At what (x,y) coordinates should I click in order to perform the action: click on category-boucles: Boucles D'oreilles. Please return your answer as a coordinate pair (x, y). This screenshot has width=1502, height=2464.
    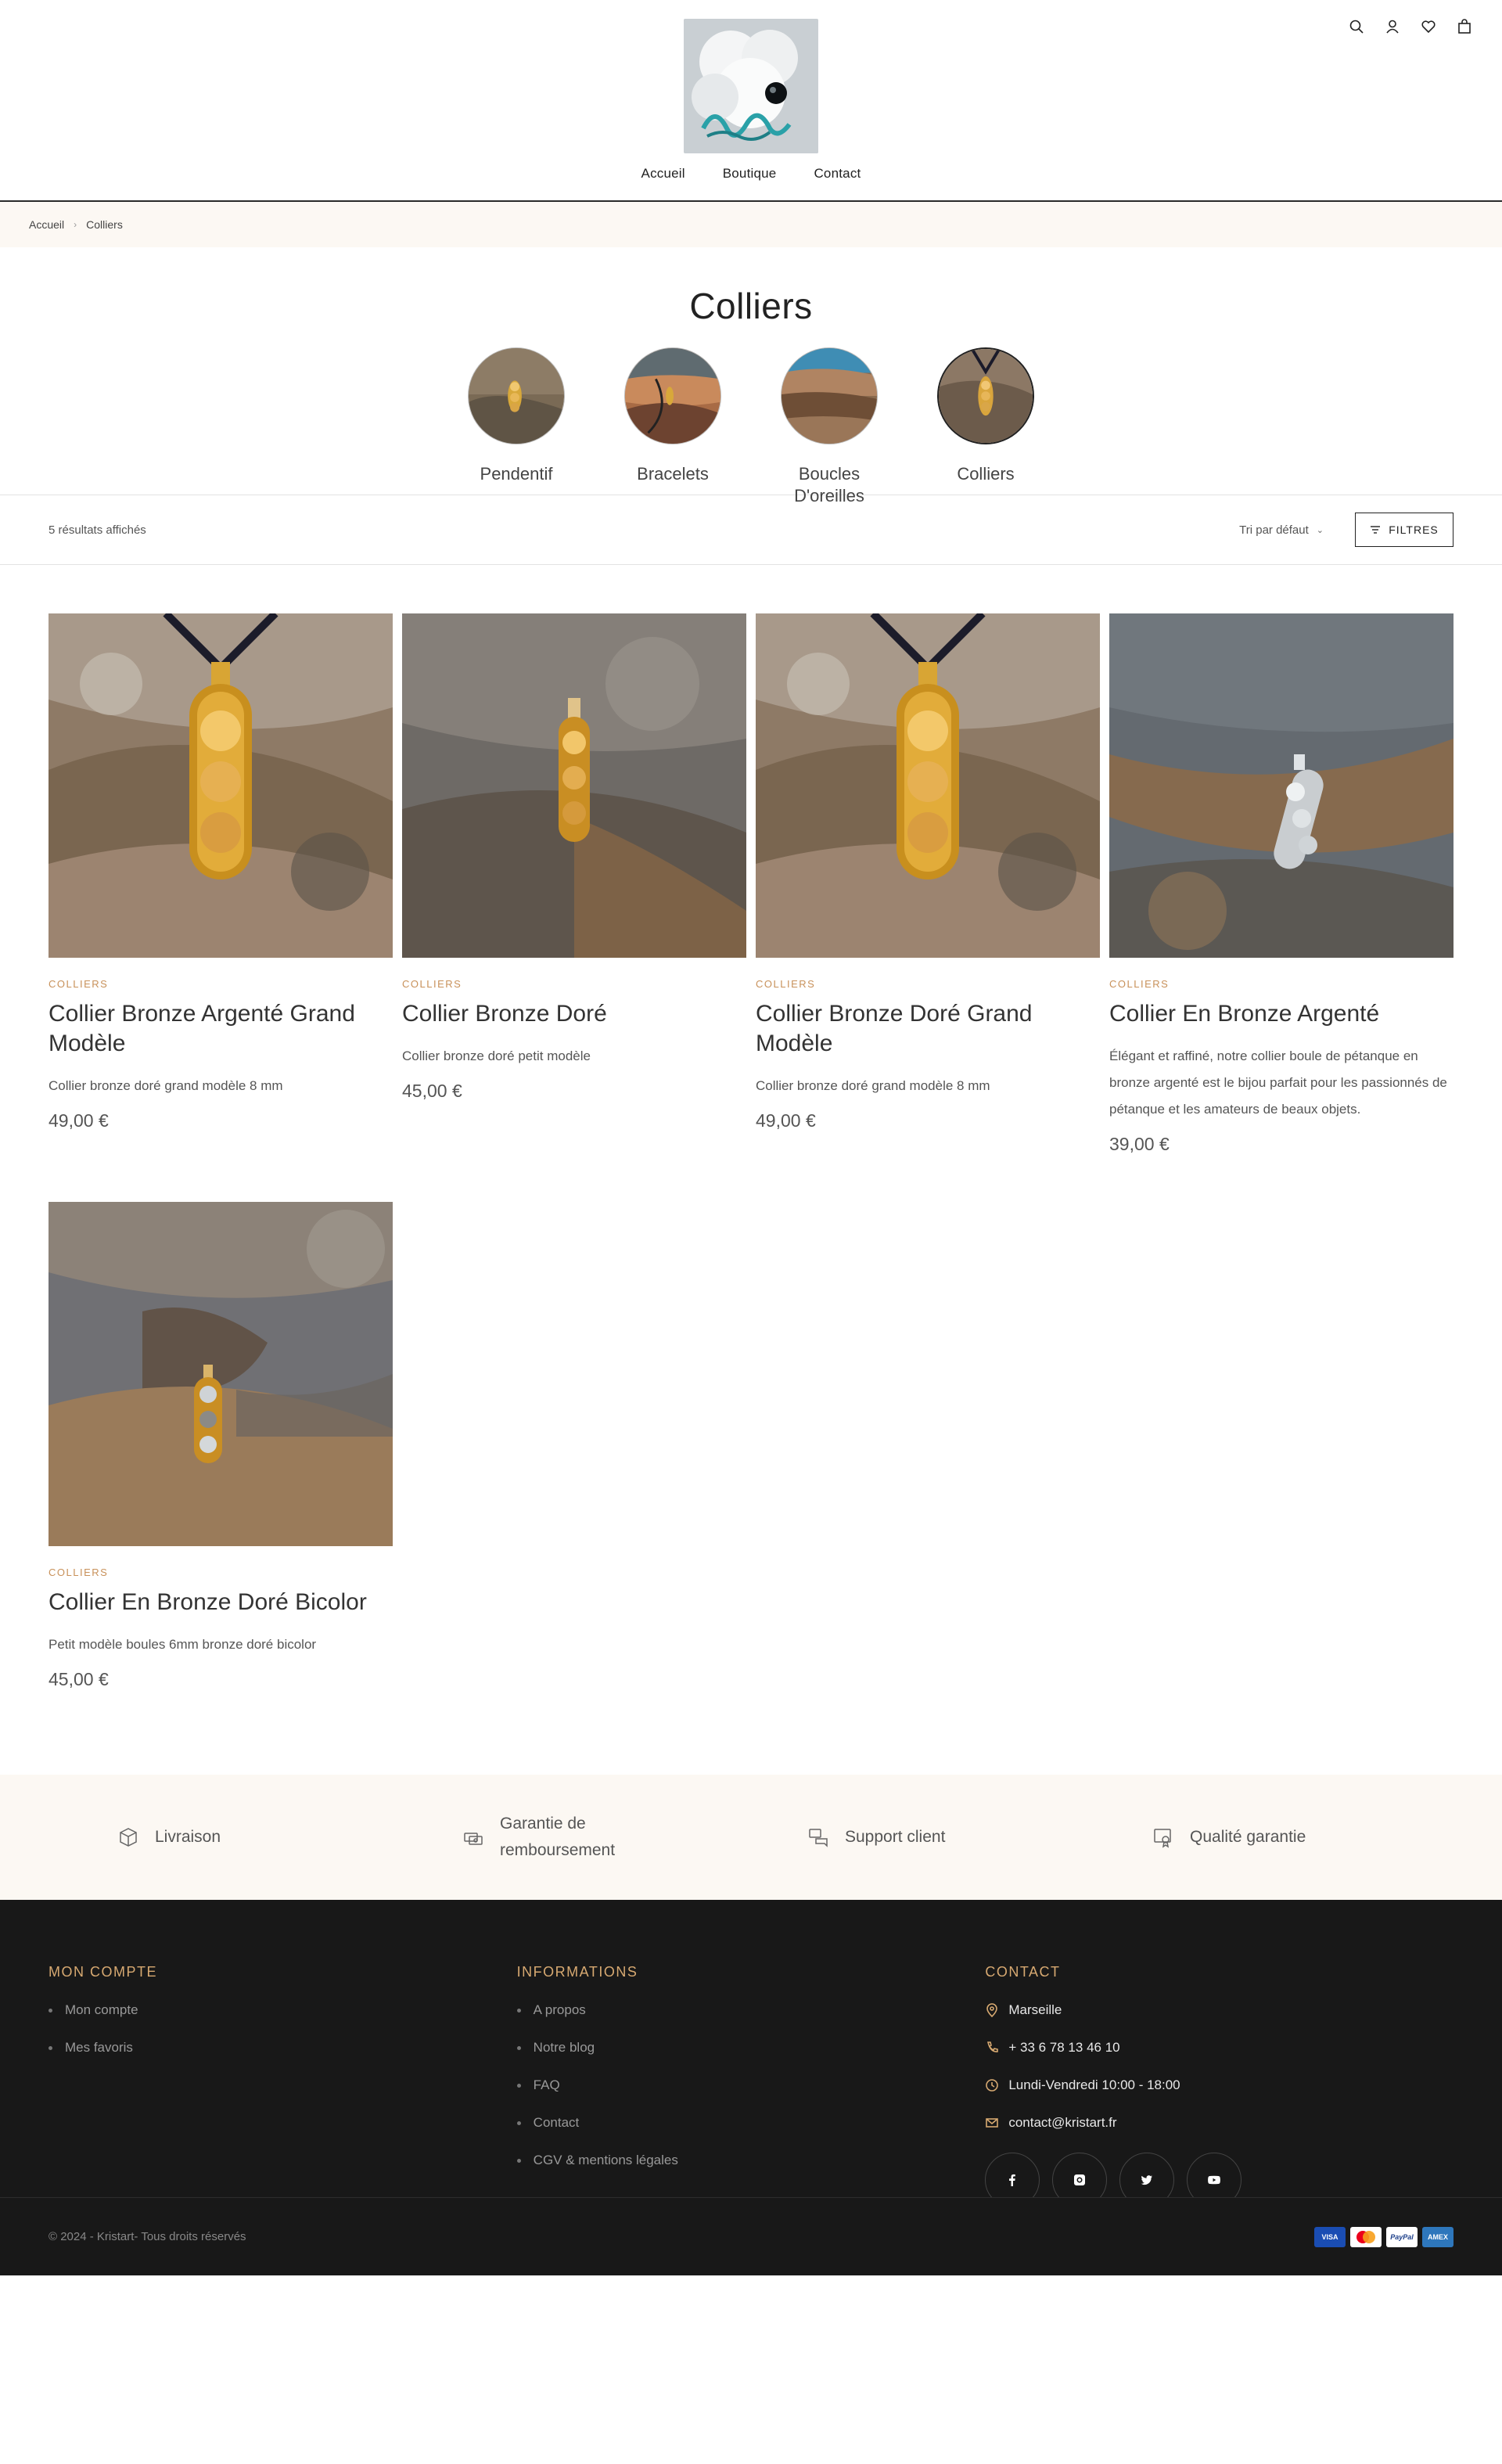
    Looking at the image, I should click on (829, 426).